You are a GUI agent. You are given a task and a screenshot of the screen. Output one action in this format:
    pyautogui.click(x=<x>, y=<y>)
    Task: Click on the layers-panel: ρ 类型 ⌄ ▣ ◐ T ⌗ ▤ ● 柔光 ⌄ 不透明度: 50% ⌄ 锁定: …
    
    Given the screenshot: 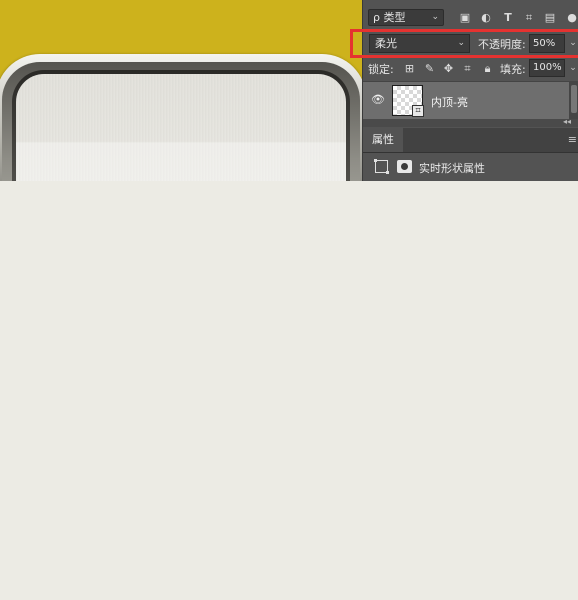 What is the action you would take?
    pyautogui.click(x=470, y=90)
    